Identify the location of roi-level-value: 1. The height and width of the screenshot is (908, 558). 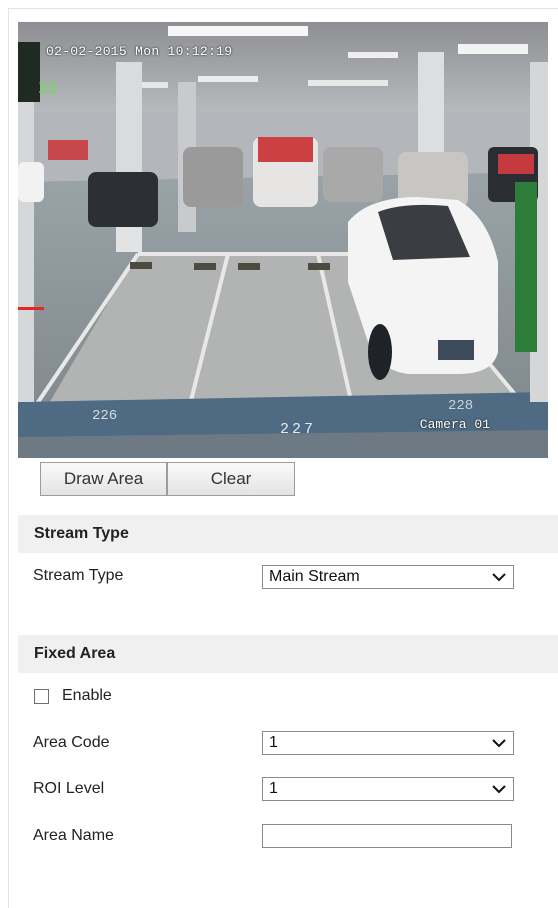
(273, 788).